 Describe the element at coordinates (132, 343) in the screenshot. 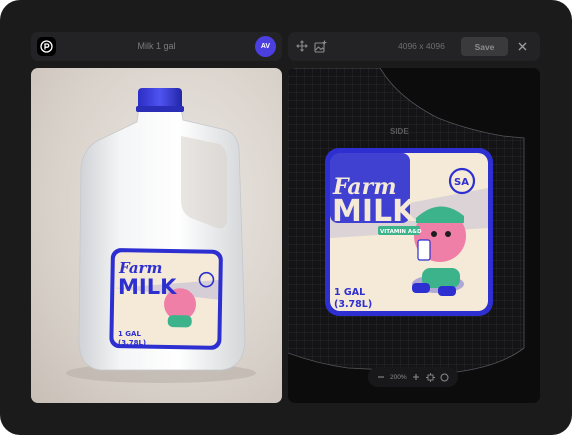

I see `label-volume-metric: (3.78L)` at that location.